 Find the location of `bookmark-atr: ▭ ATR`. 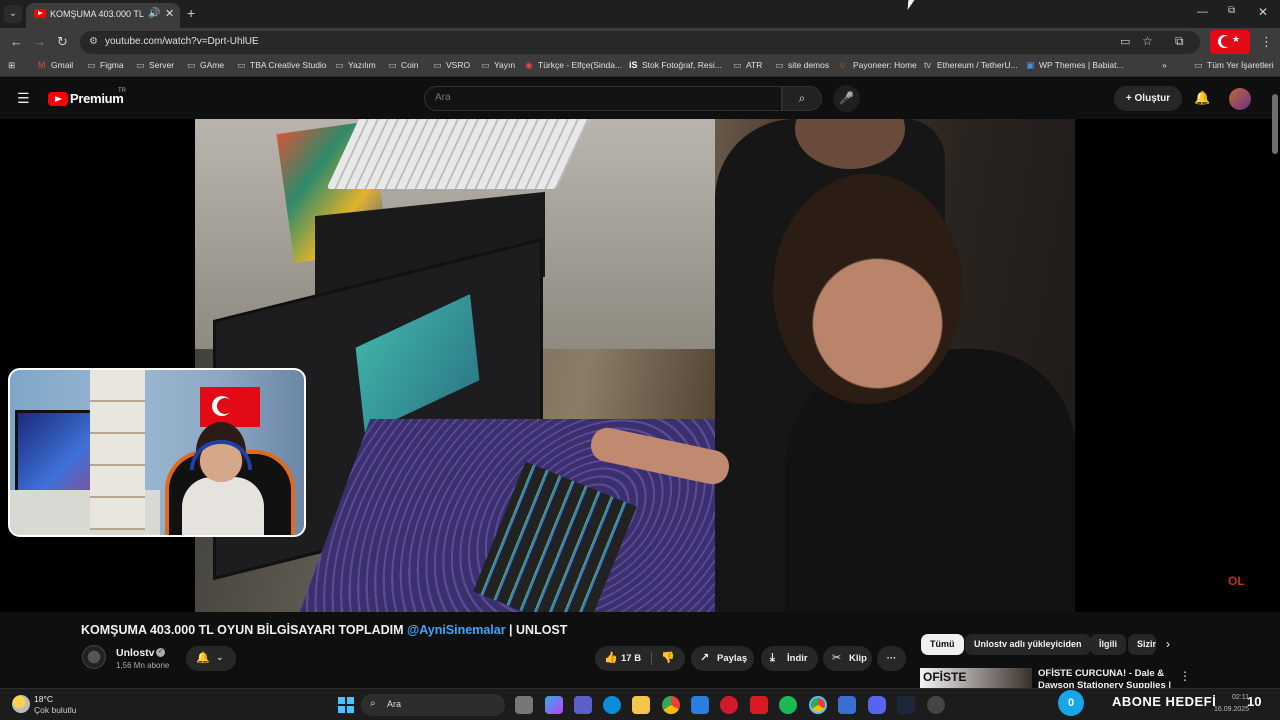

bookmark-atr: ▭ ATR is located at coordinates (747, 65).